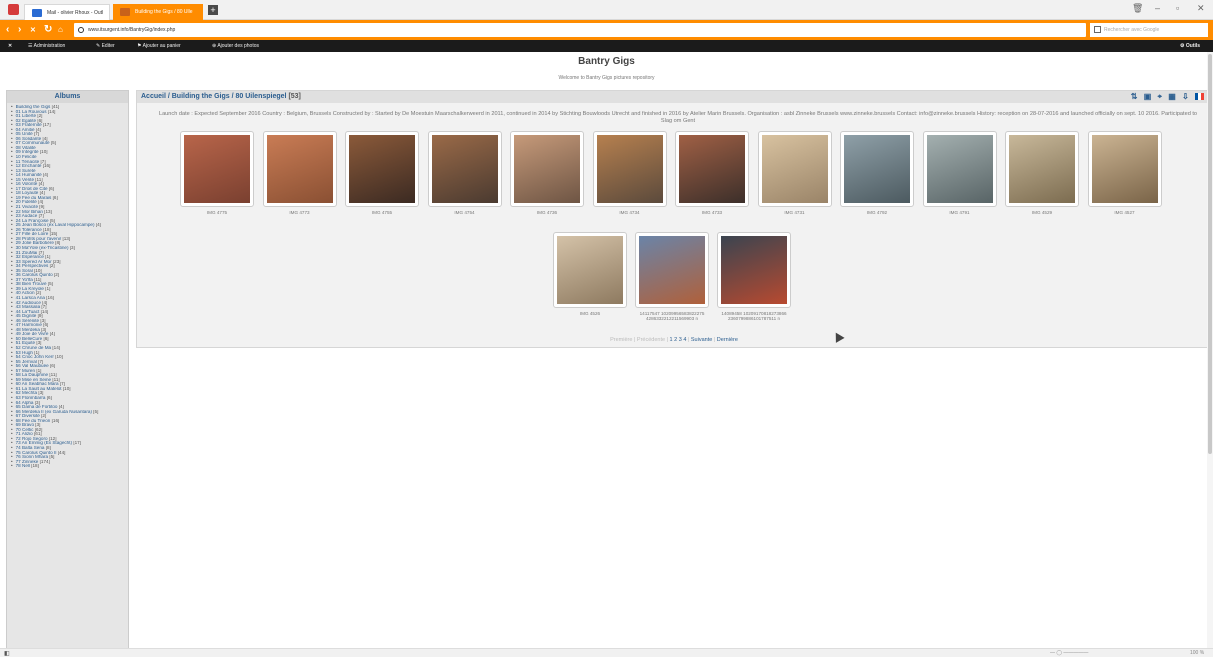 The image size is (1213, 657). Describe the element at coordinates (213, 10) in the screenshot. I see `new-tab-button: +` at that location.